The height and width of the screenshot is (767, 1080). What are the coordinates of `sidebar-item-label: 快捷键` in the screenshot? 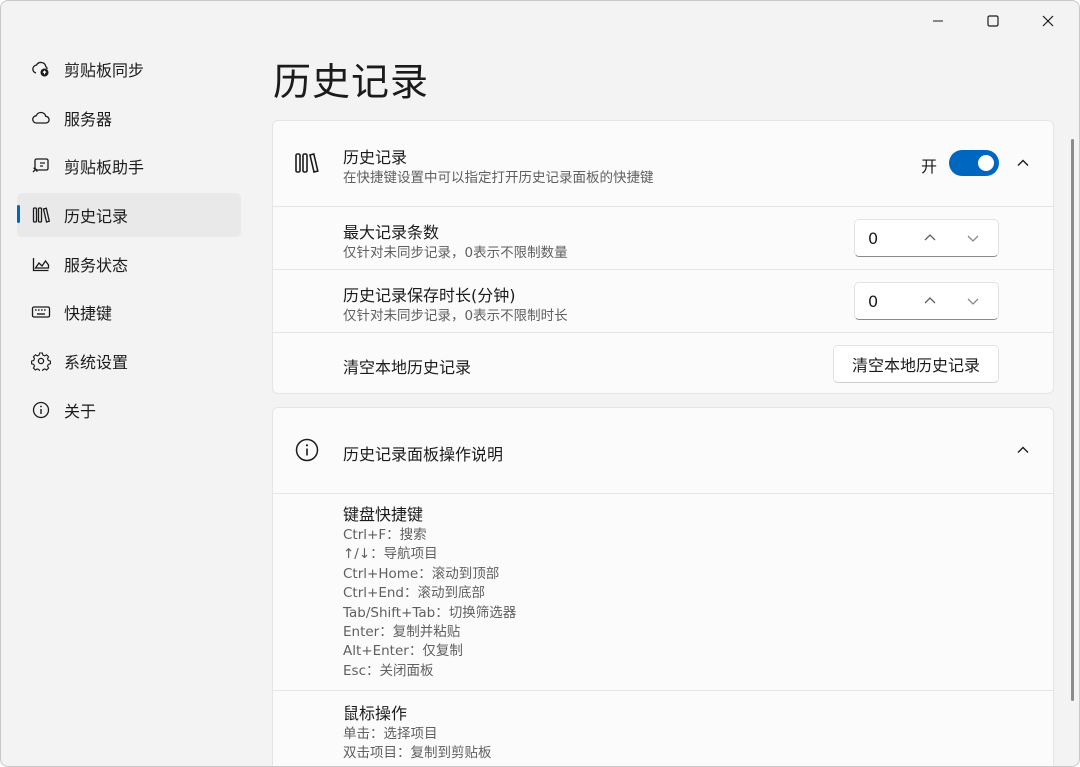 It's located at (88, 314).